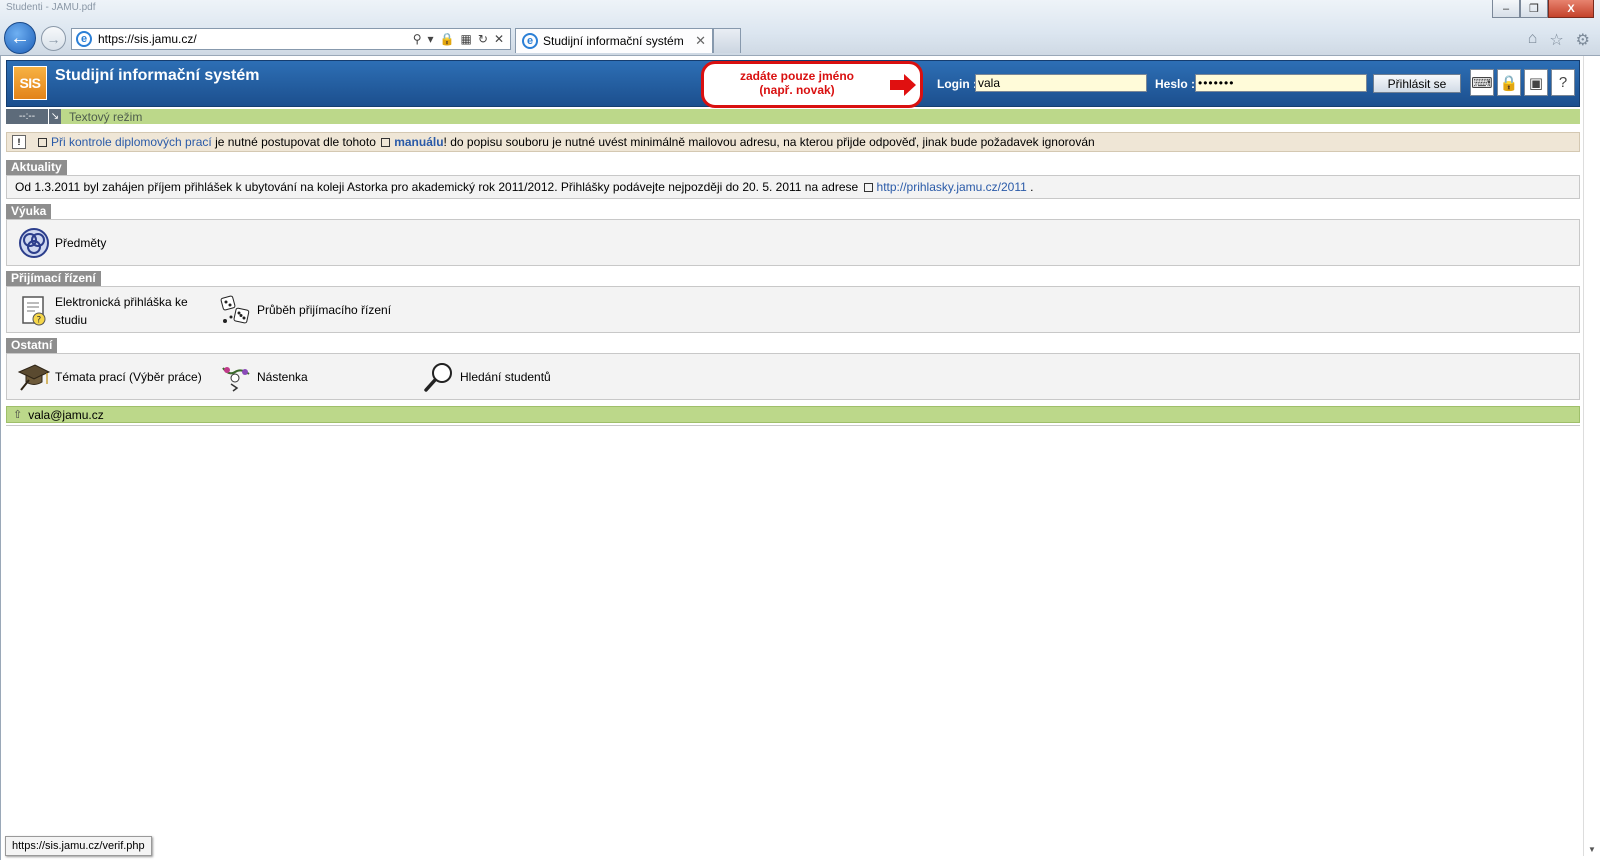 The width and height of the screenshot is (1600, 860). Describe the element at coordinates (1592, 849) in the screenshot. I see `scroll-down-icon: ▼` at that location.